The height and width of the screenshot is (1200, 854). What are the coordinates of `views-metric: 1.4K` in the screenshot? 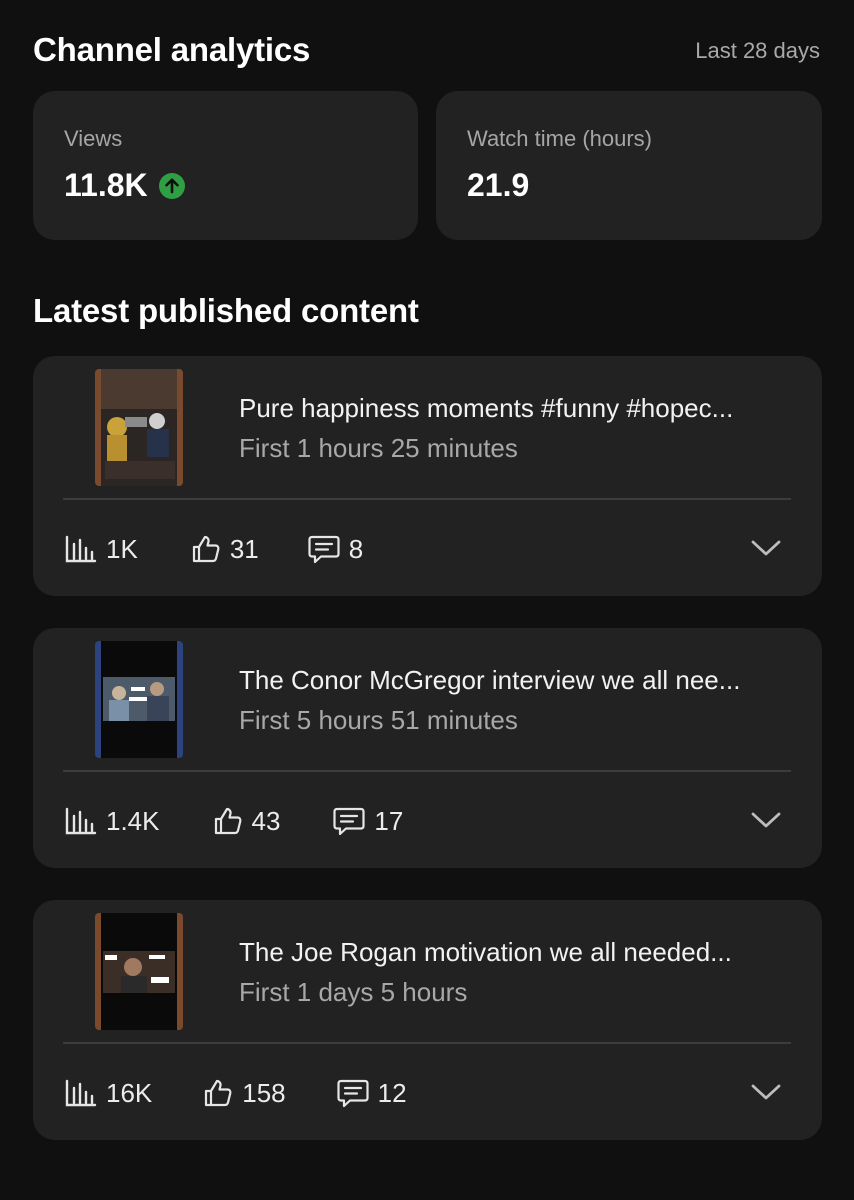 It's located at (112, 821).